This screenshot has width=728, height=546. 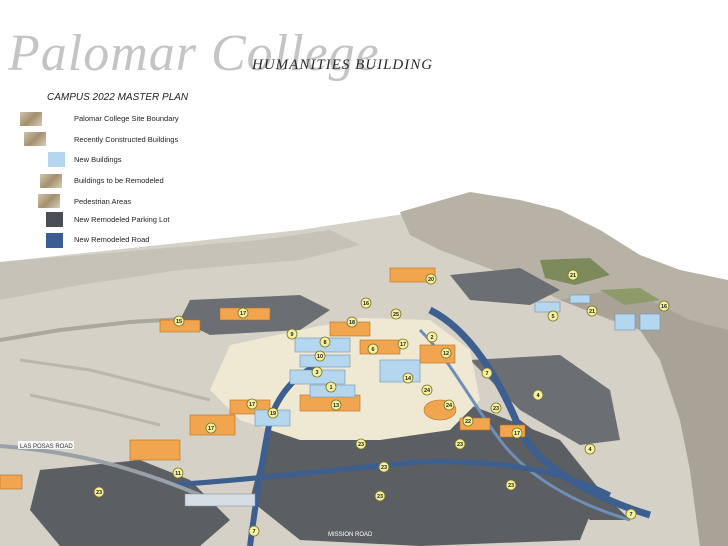 I want to click on building-number: 5, so click(x=552, y=317).